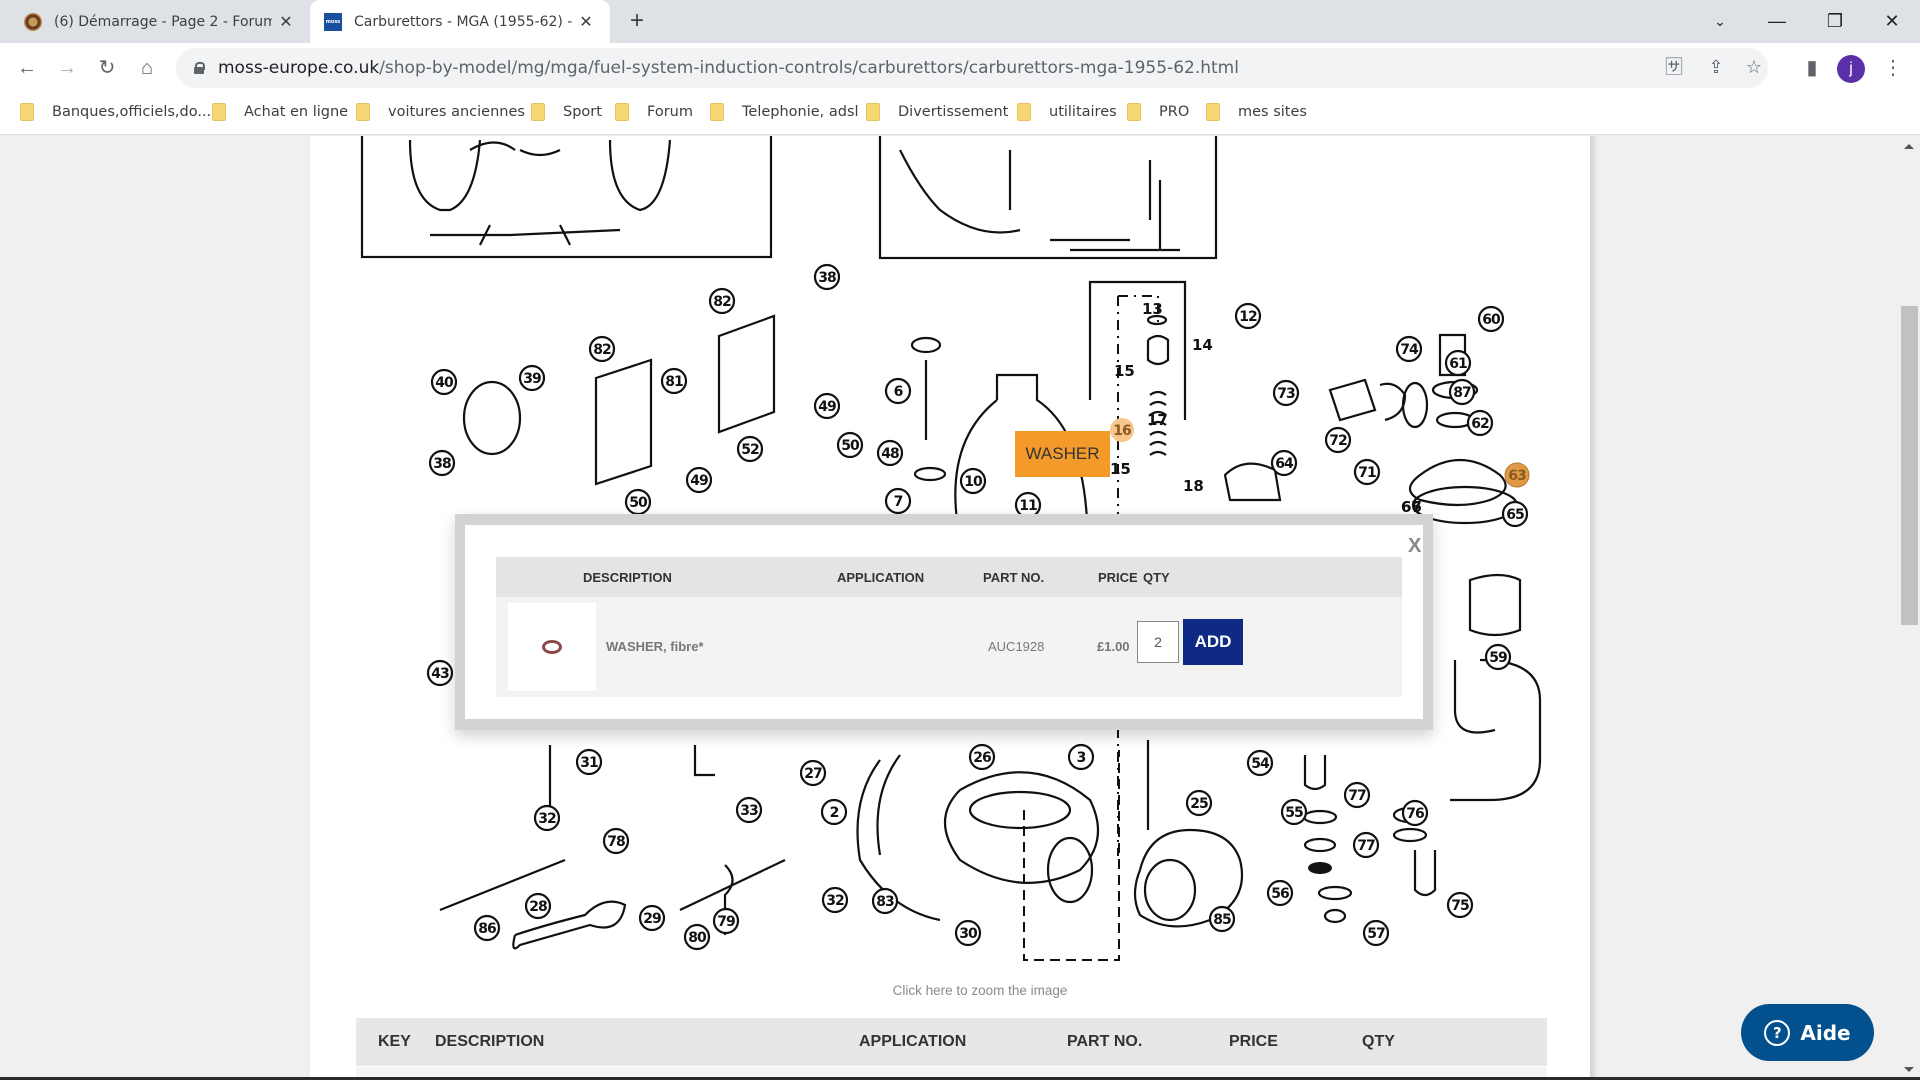 The image size is (1920, 1080). Describe the element at coordinates (652, 918) in the screenshot. I see `callout-29: 29` at that location.